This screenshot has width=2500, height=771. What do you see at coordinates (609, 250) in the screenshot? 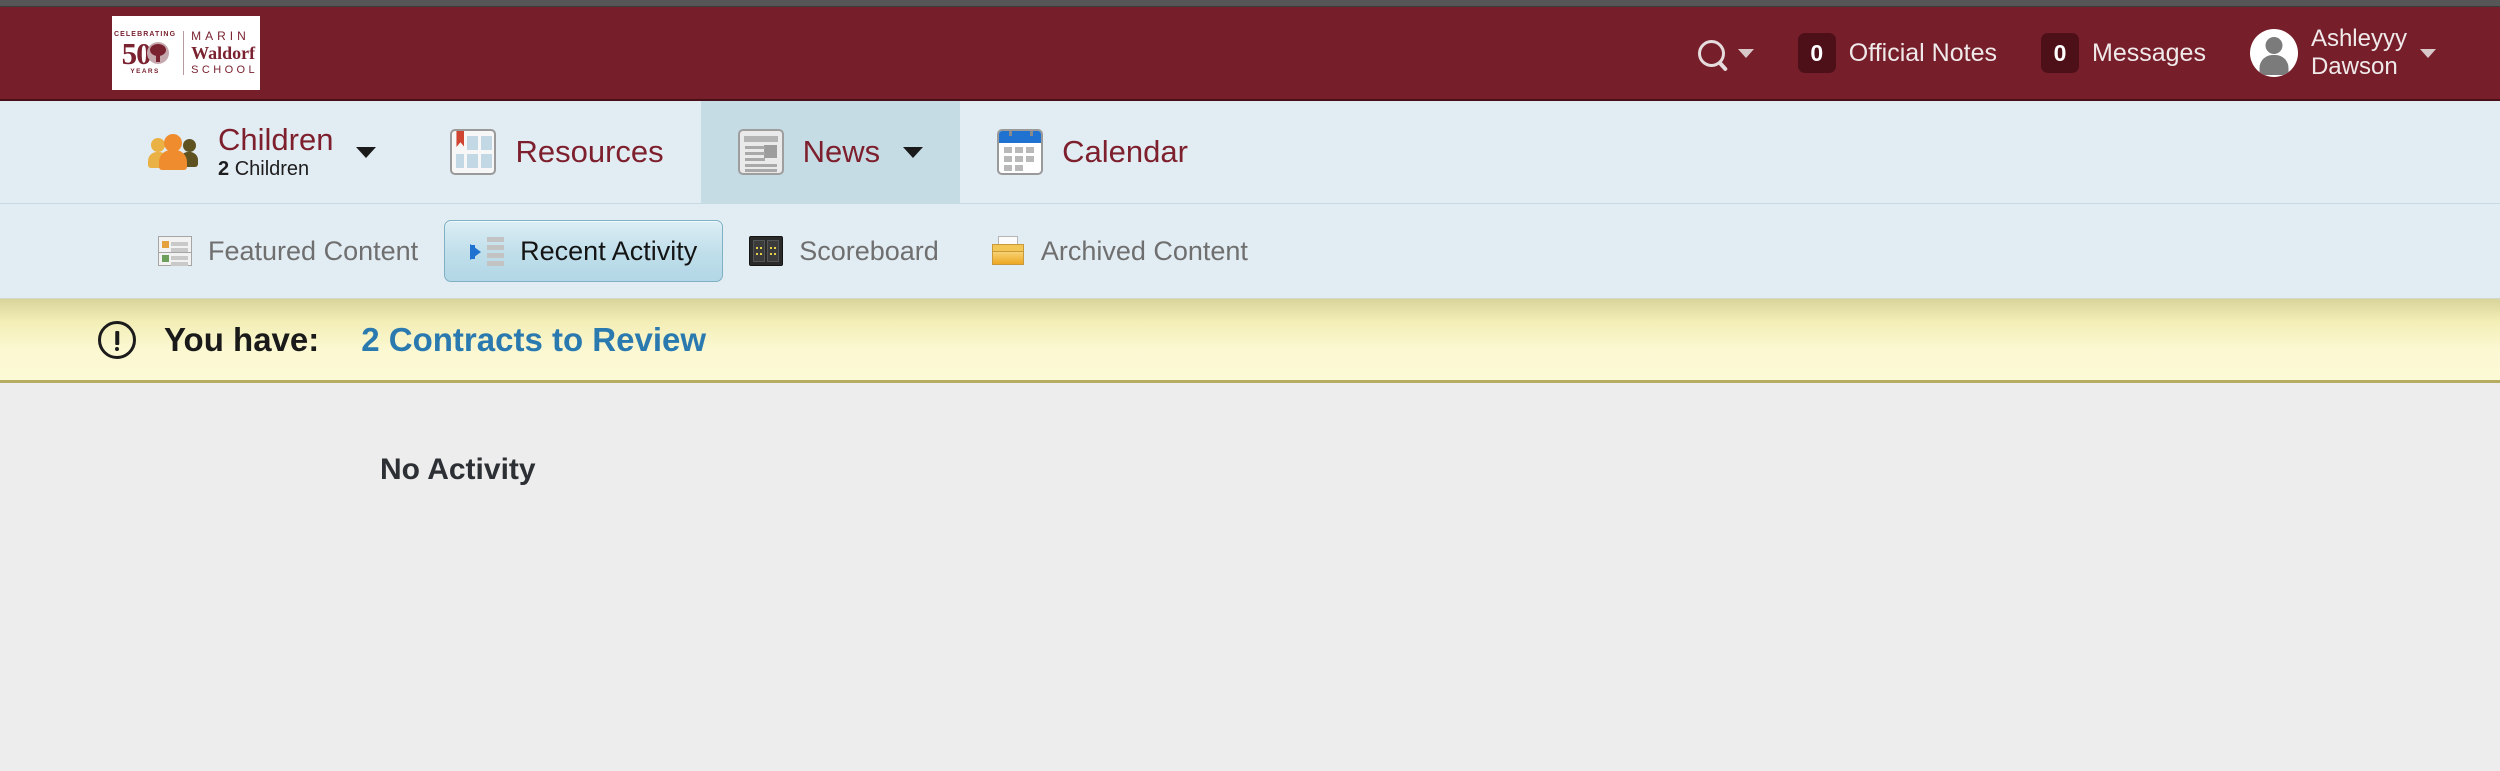
I see `tab-recent-activity-label: Recent Activity` at bounding box center [609, 250].